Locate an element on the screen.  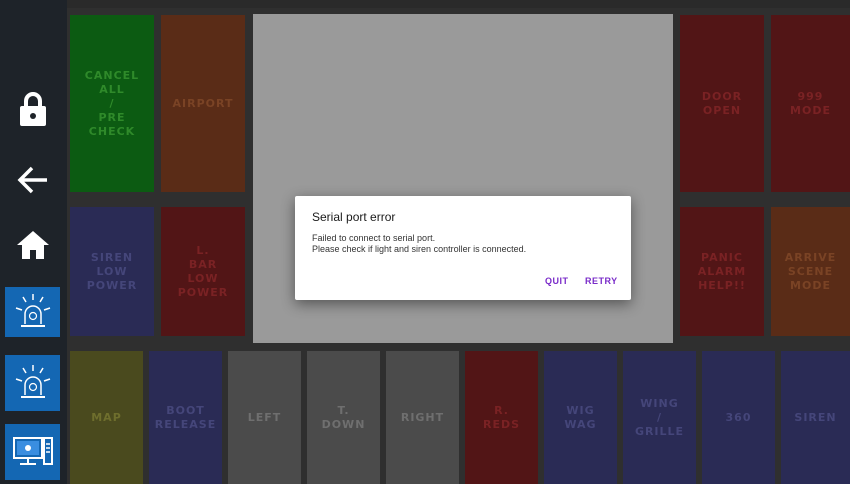
tile-left: LEFT is located at coordinates (264, 417).